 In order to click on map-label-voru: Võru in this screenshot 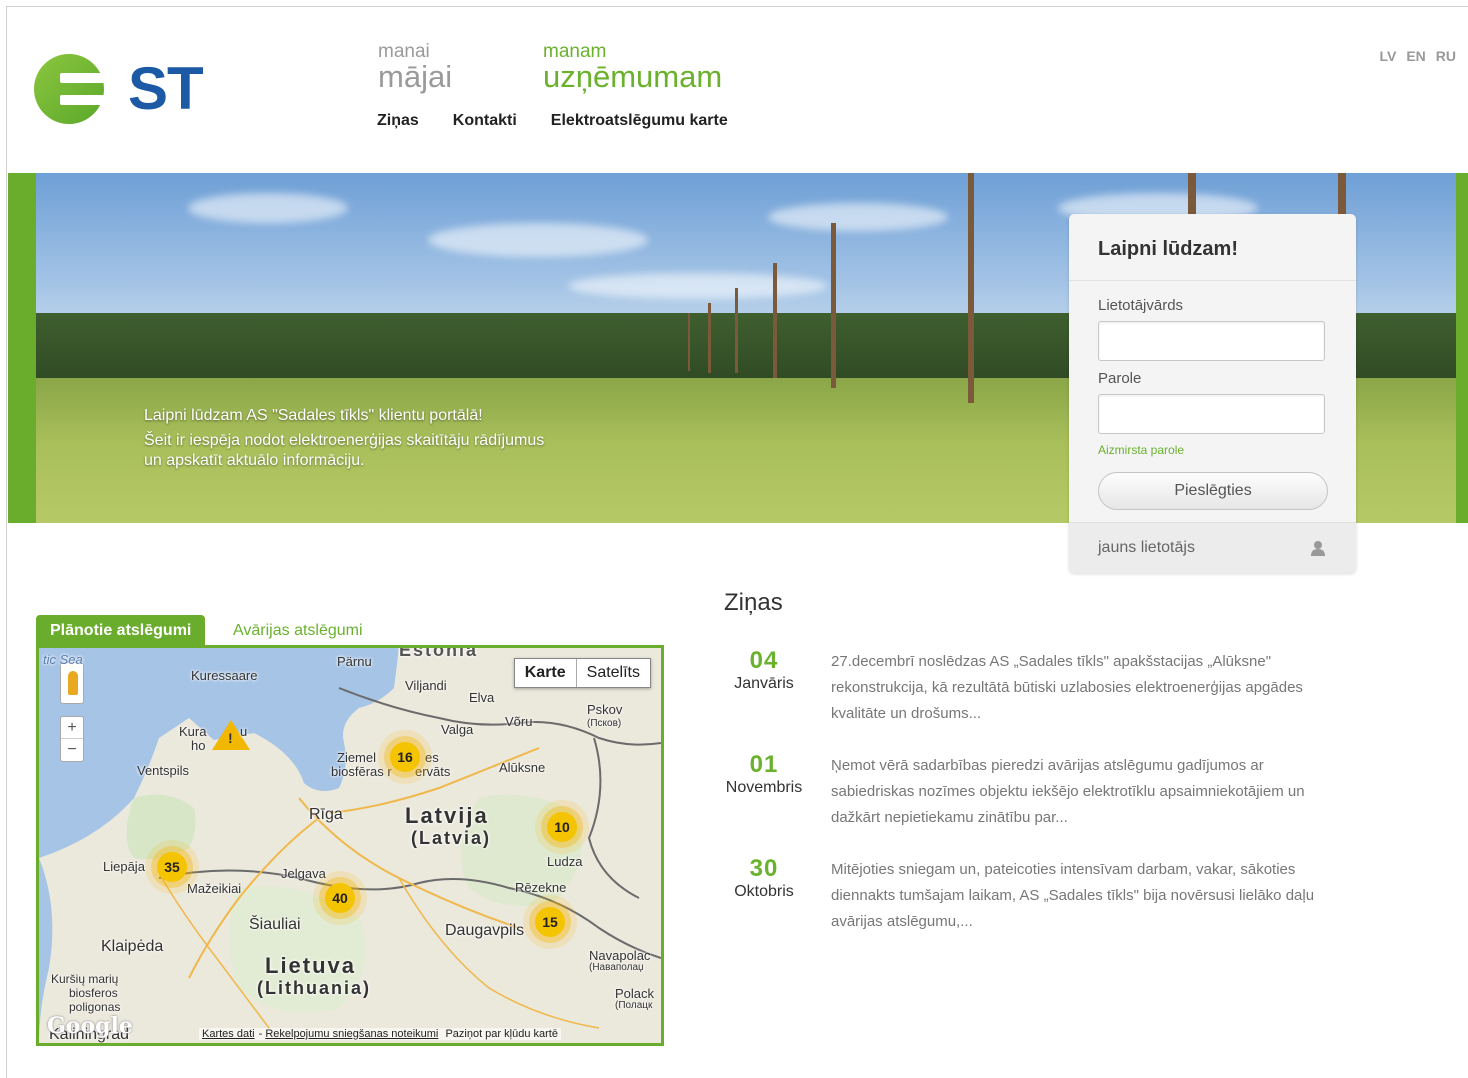, I will do `click(519, 721)`.